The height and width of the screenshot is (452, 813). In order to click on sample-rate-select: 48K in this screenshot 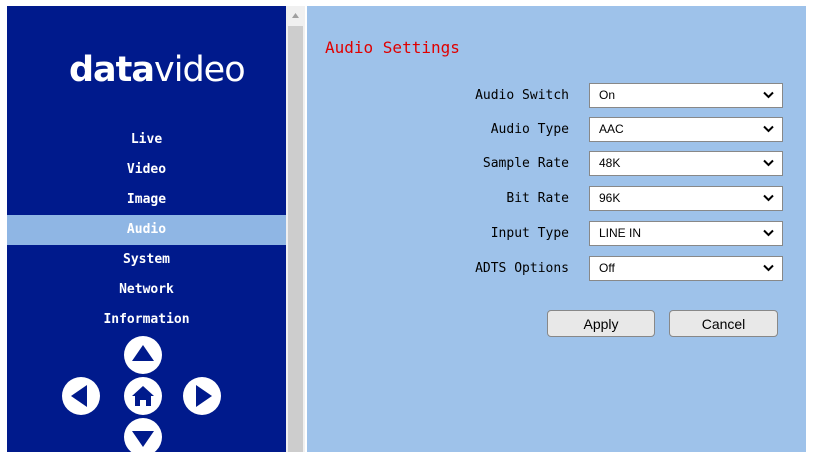, I will do `click(686, 163)`.